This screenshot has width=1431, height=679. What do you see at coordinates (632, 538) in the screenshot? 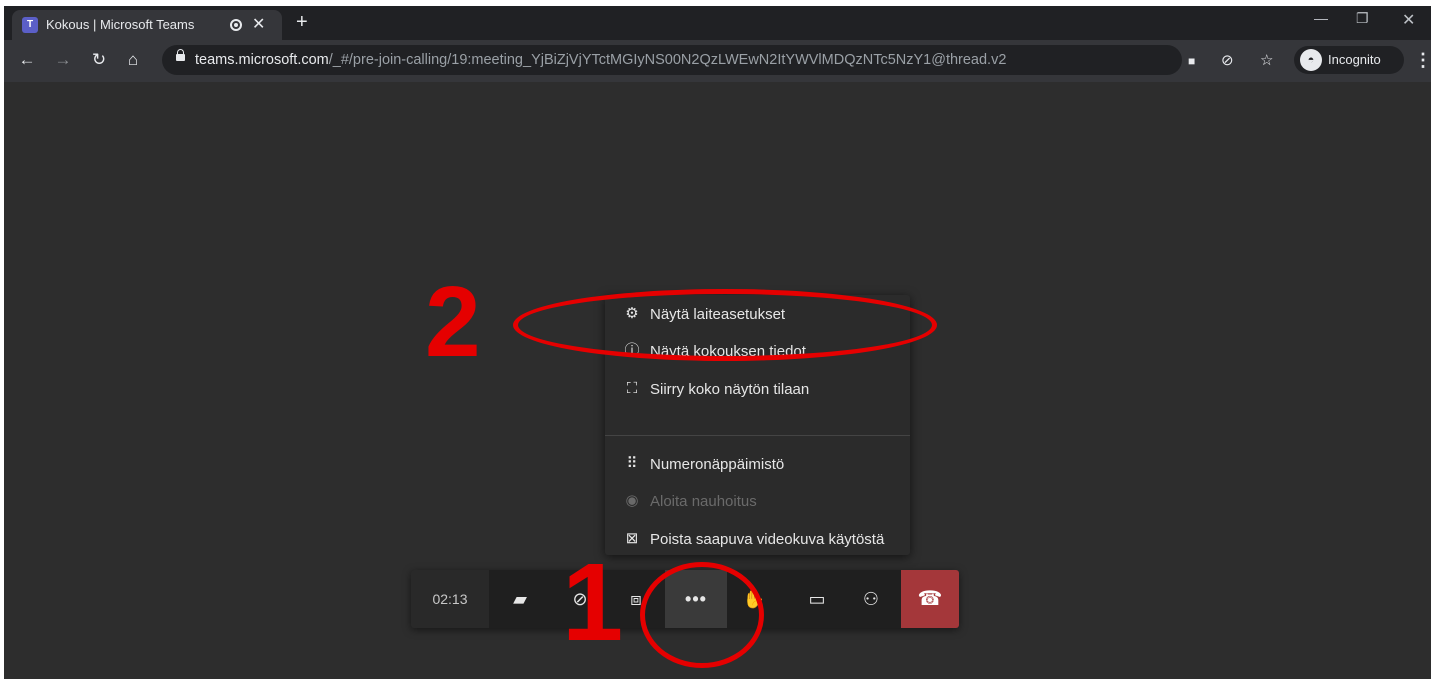
I see `video-off-icon: ⊠` at bounding box center [632, 538].